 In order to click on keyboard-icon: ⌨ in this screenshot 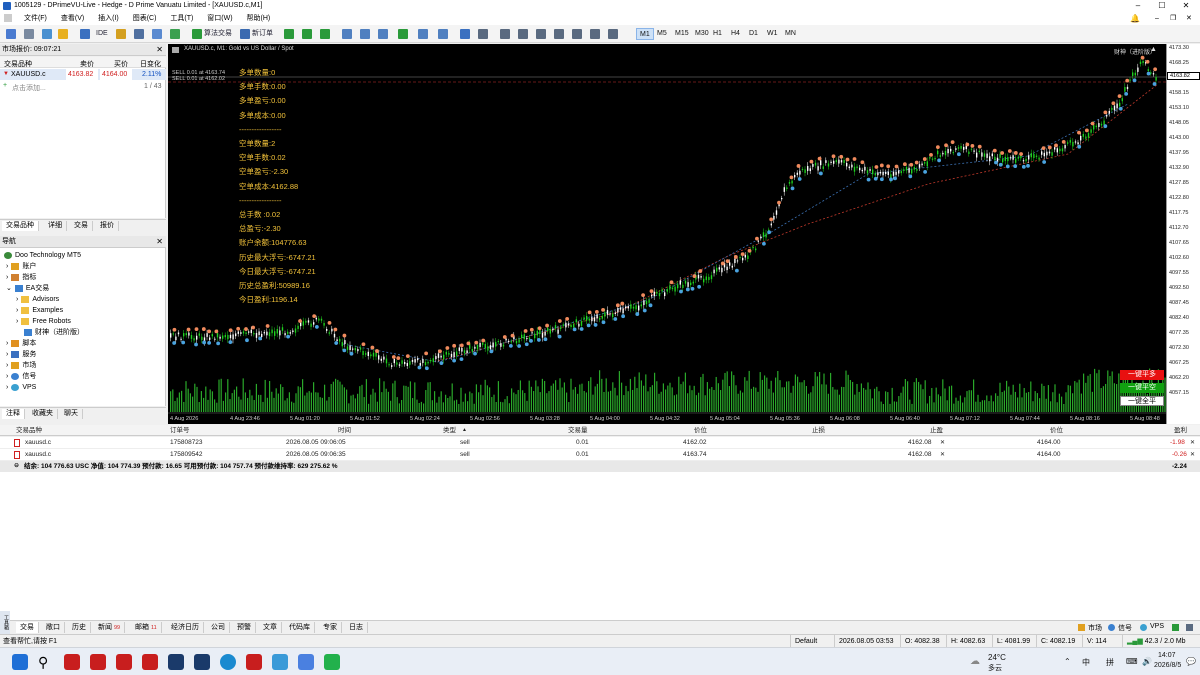, I will do `click(1132, 661)`.